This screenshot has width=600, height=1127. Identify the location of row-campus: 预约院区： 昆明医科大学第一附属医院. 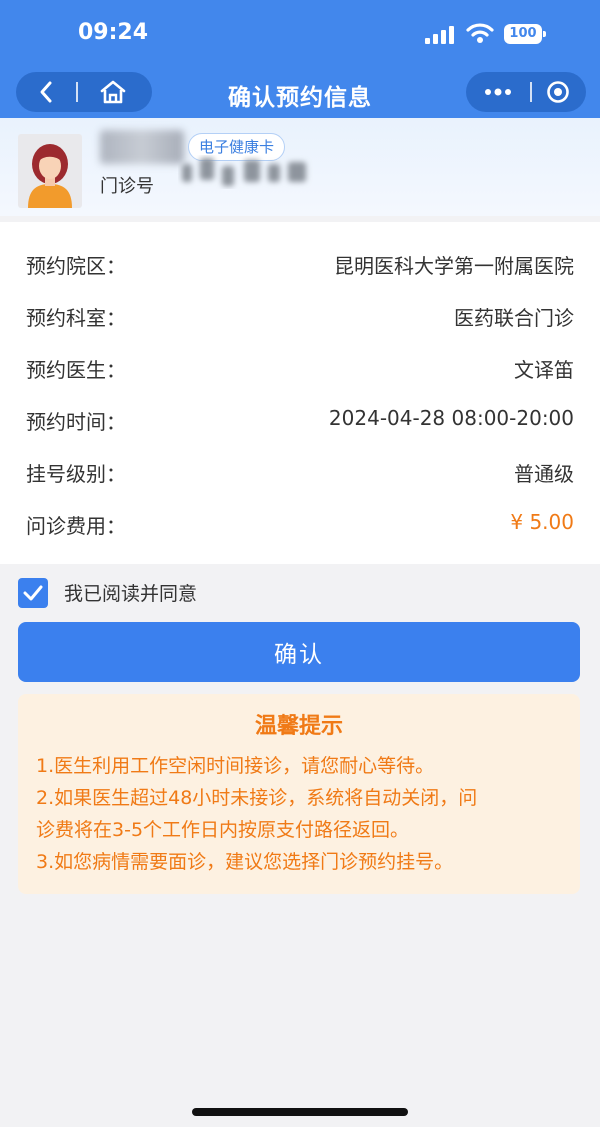
(300, 262).